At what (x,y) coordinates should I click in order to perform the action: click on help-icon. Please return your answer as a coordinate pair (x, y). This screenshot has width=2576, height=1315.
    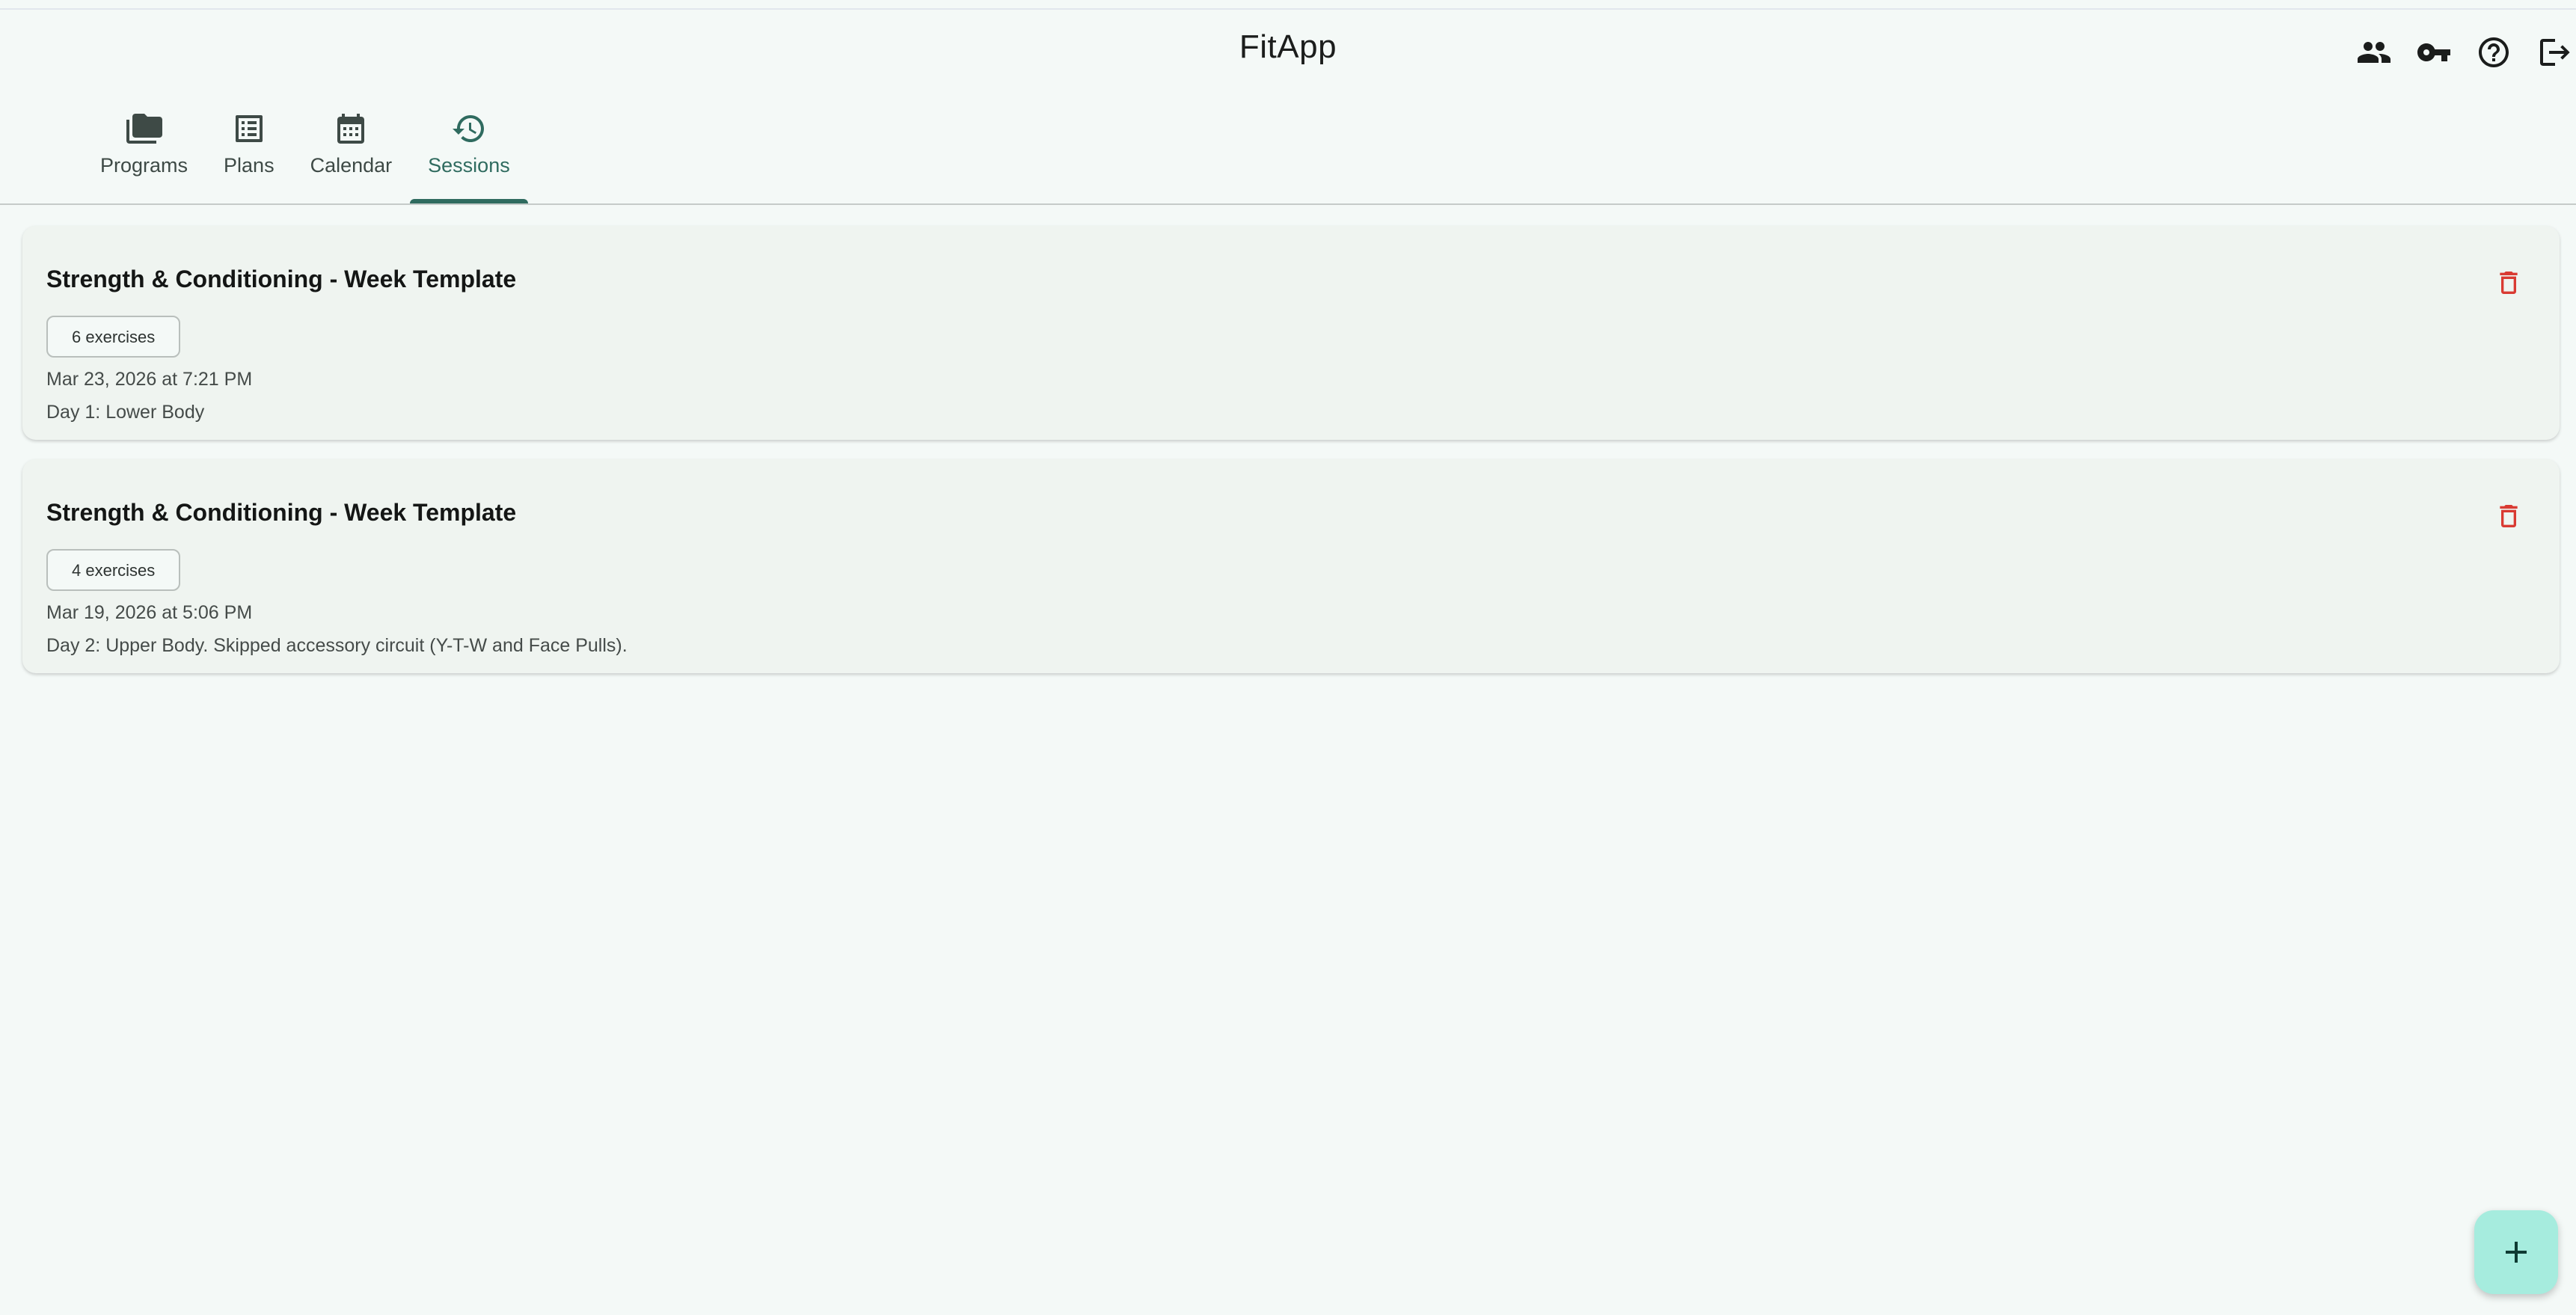
    Looking at the image, I should click on (2494, 52).